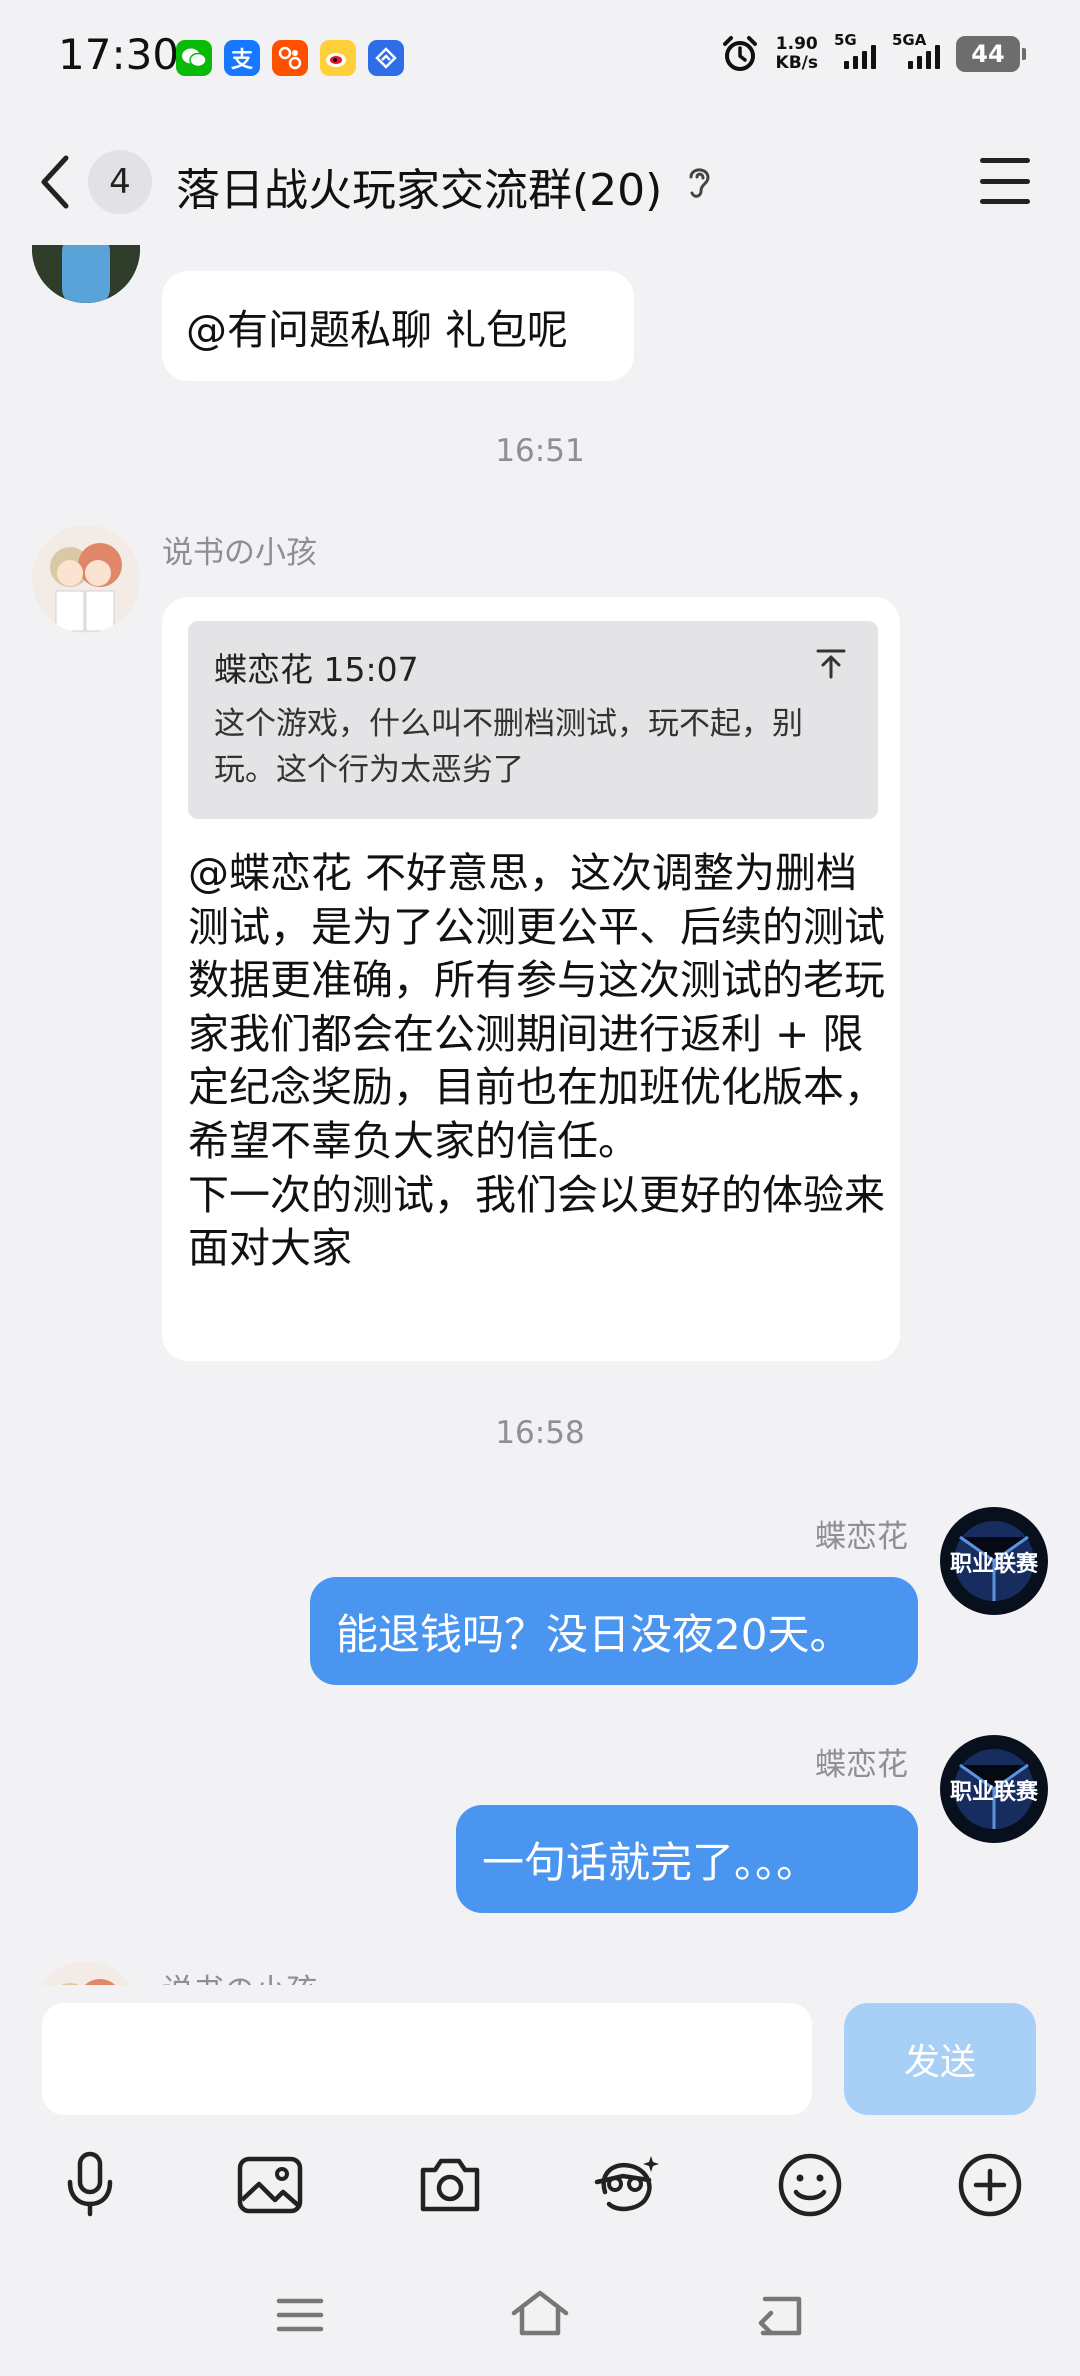 Image resolution: width=1080 pixels, height=2376 pixels. I want to click on signal-sim1-icon: 5G, so click(855, 50).